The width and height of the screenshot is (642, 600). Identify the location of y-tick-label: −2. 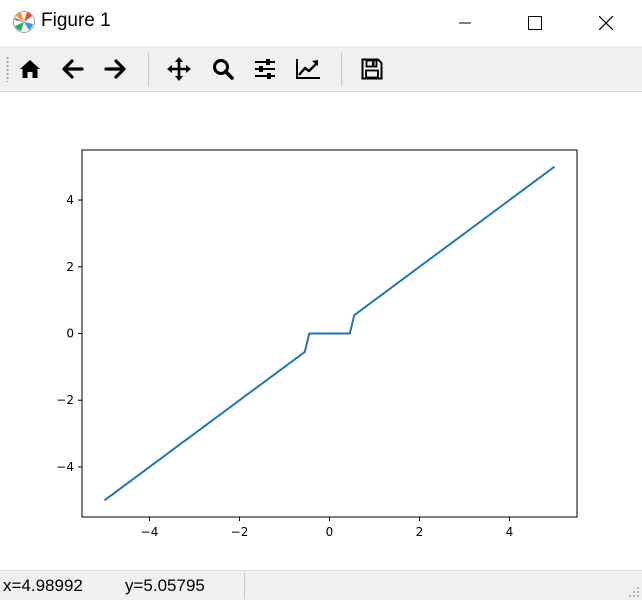
(65, 400).